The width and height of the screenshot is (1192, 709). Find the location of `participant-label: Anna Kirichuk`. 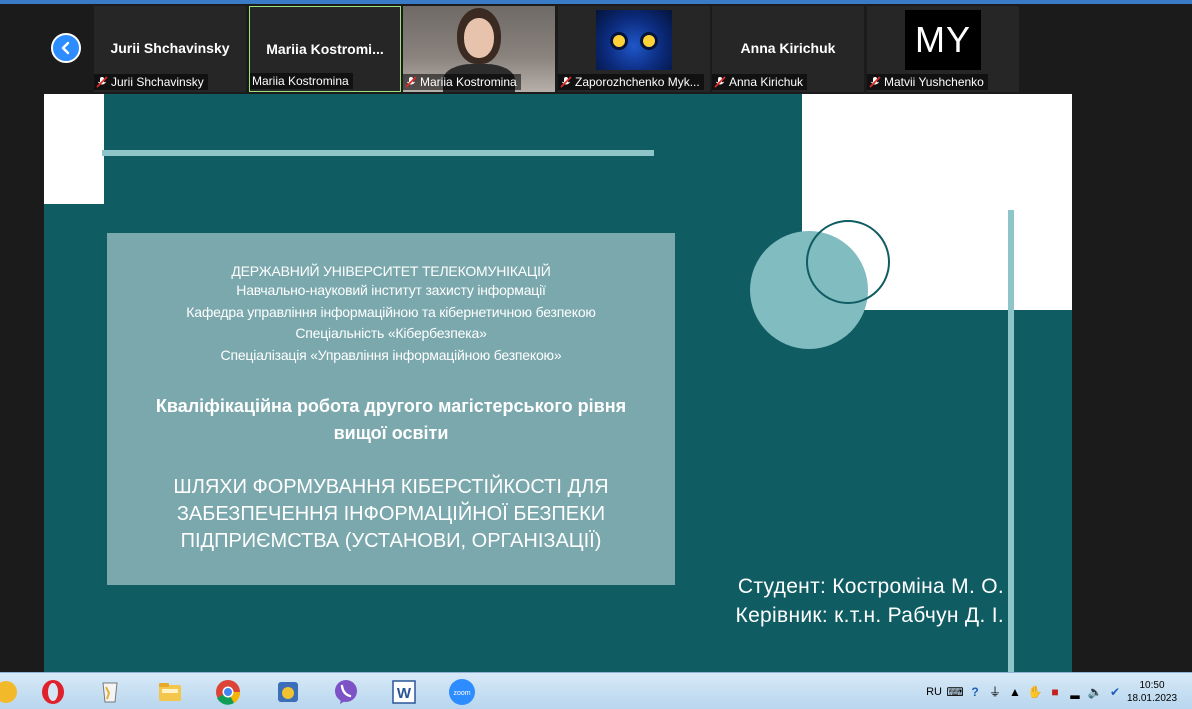

participant-label: Anna Kirichuk is located at coordinates (760, 82).